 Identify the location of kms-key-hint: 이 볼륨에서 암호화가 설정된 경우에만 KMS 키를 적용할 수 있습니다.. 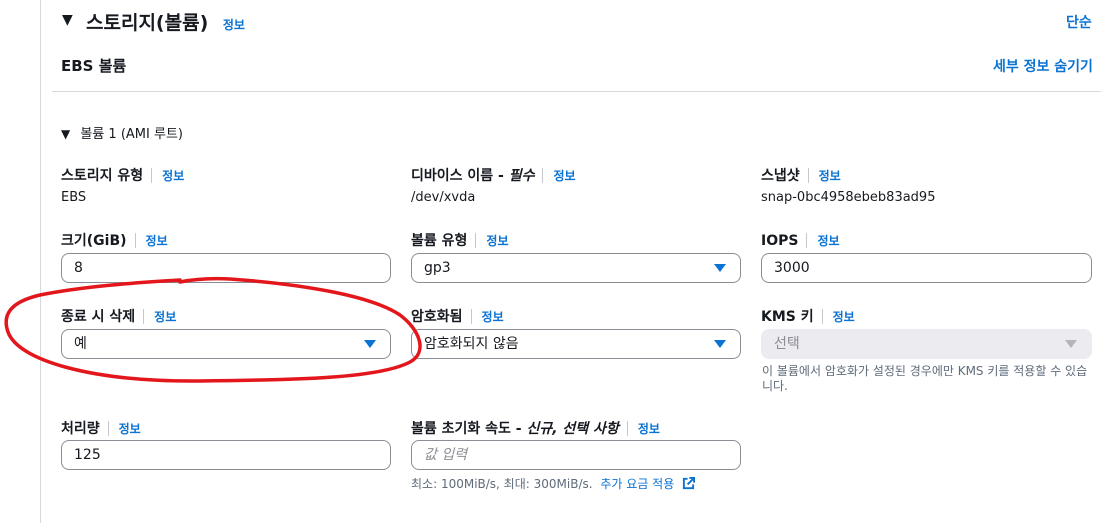
(925, 378).